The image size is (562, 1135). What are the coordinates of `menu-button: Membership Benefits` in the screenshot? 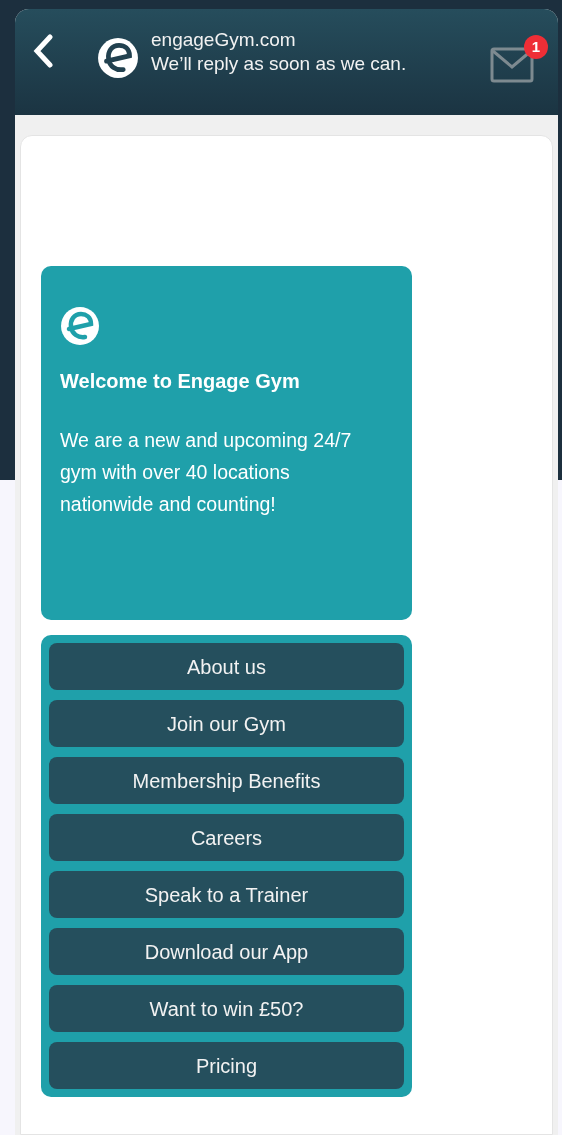 It's located at (226, 780).